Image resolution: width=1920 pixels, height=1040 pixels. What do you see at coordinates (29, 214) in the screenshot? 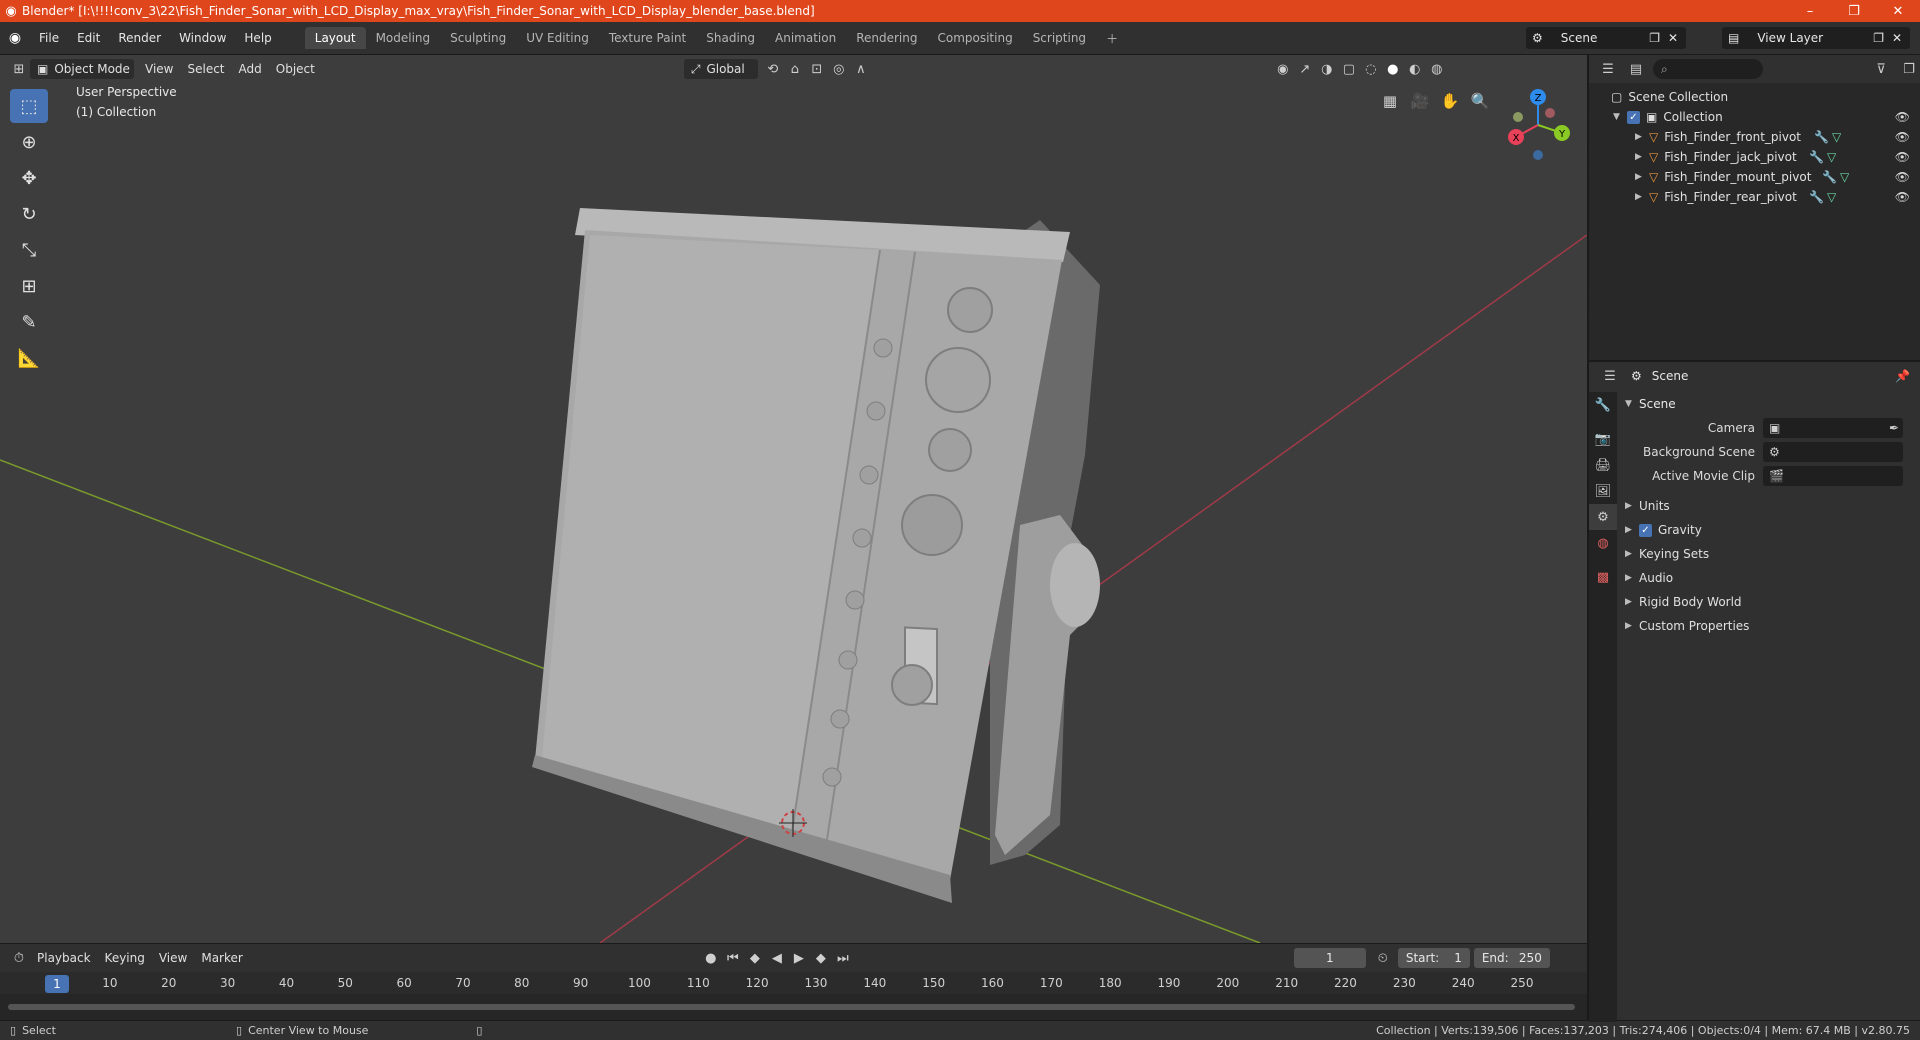
I see `rotate-tool-icon: ↻` at bounding box center [29, 214].